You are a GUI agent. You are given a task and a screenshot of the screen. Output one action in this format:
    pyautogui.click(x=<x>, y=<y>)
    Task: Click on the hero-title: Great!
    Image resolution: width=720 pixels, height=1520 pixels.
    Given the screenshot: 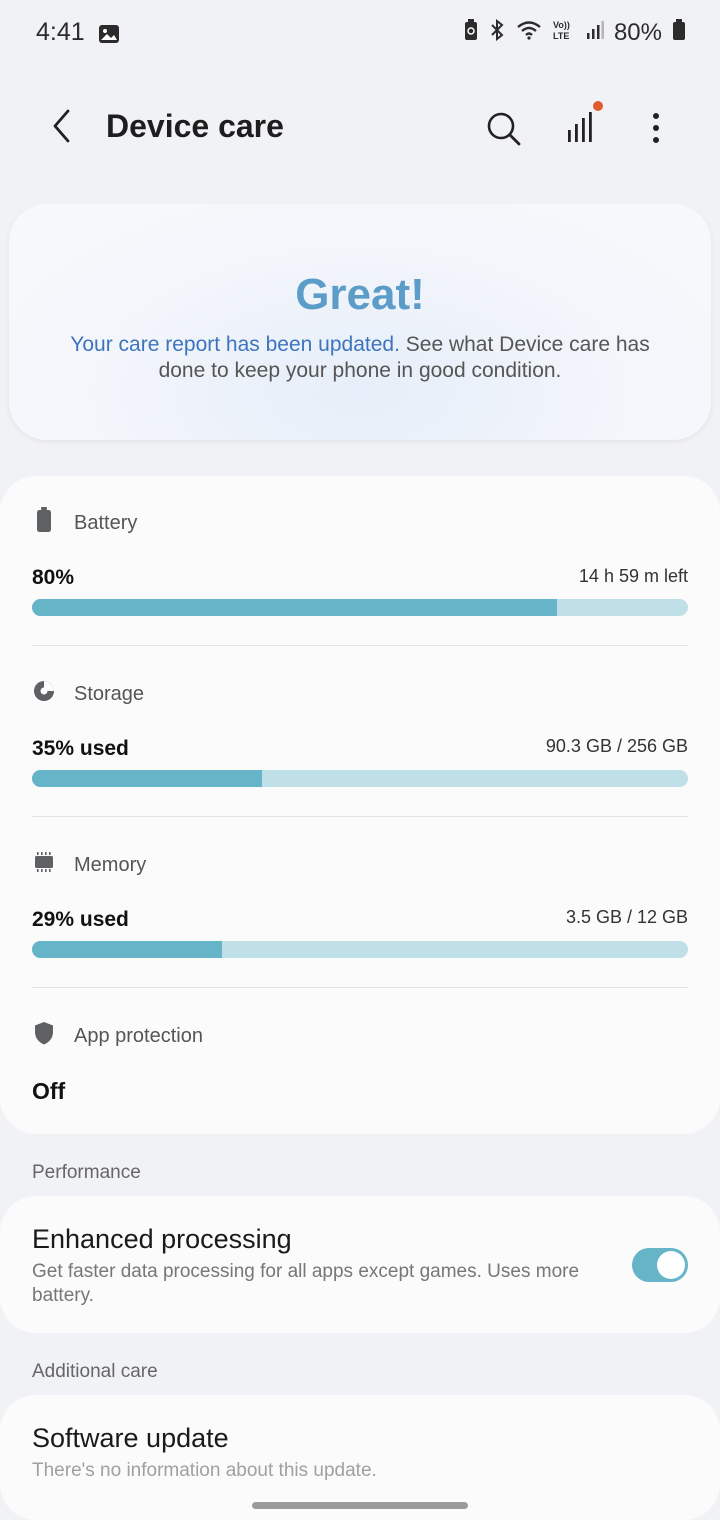 What is the action you would take?
    pyautogui.click(x=360, y=294)
    